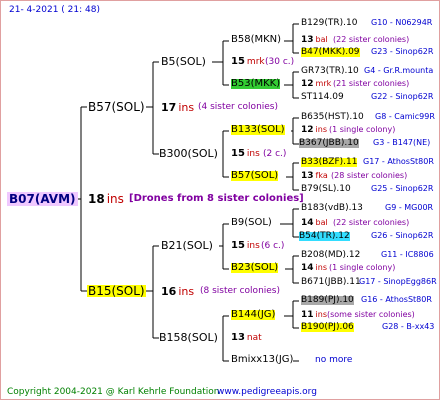 The image size is (440, 400). Describe the element at coordinates (402, 22) in the screenshot. I see `gen4-info-1: G10 - N06294R` at that location.